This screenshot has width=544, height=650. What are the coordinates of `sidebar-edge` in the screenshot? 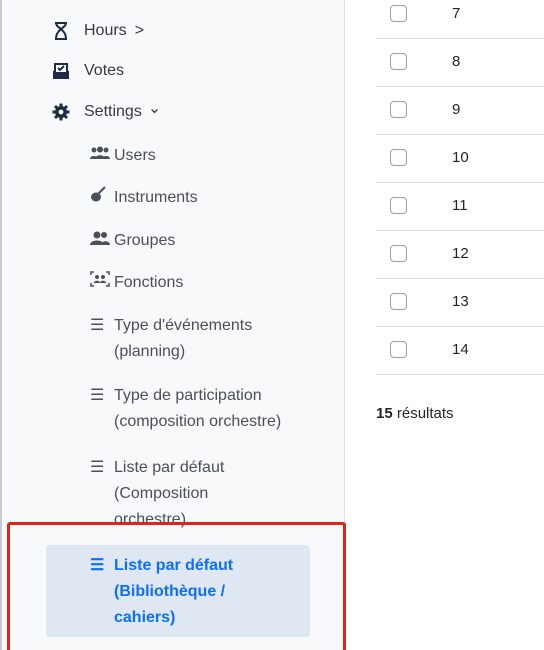 It's located at (1, 325).